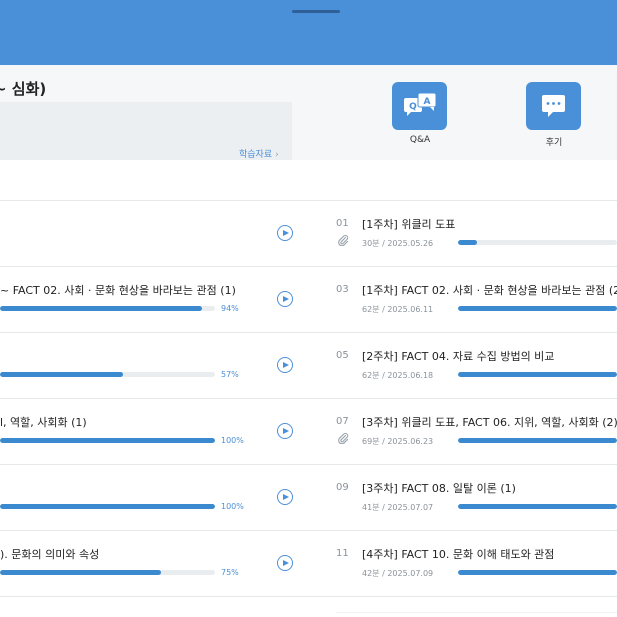 The image size is (617, 617). I want to click on qa-label: Q&A, so click(420, 140).